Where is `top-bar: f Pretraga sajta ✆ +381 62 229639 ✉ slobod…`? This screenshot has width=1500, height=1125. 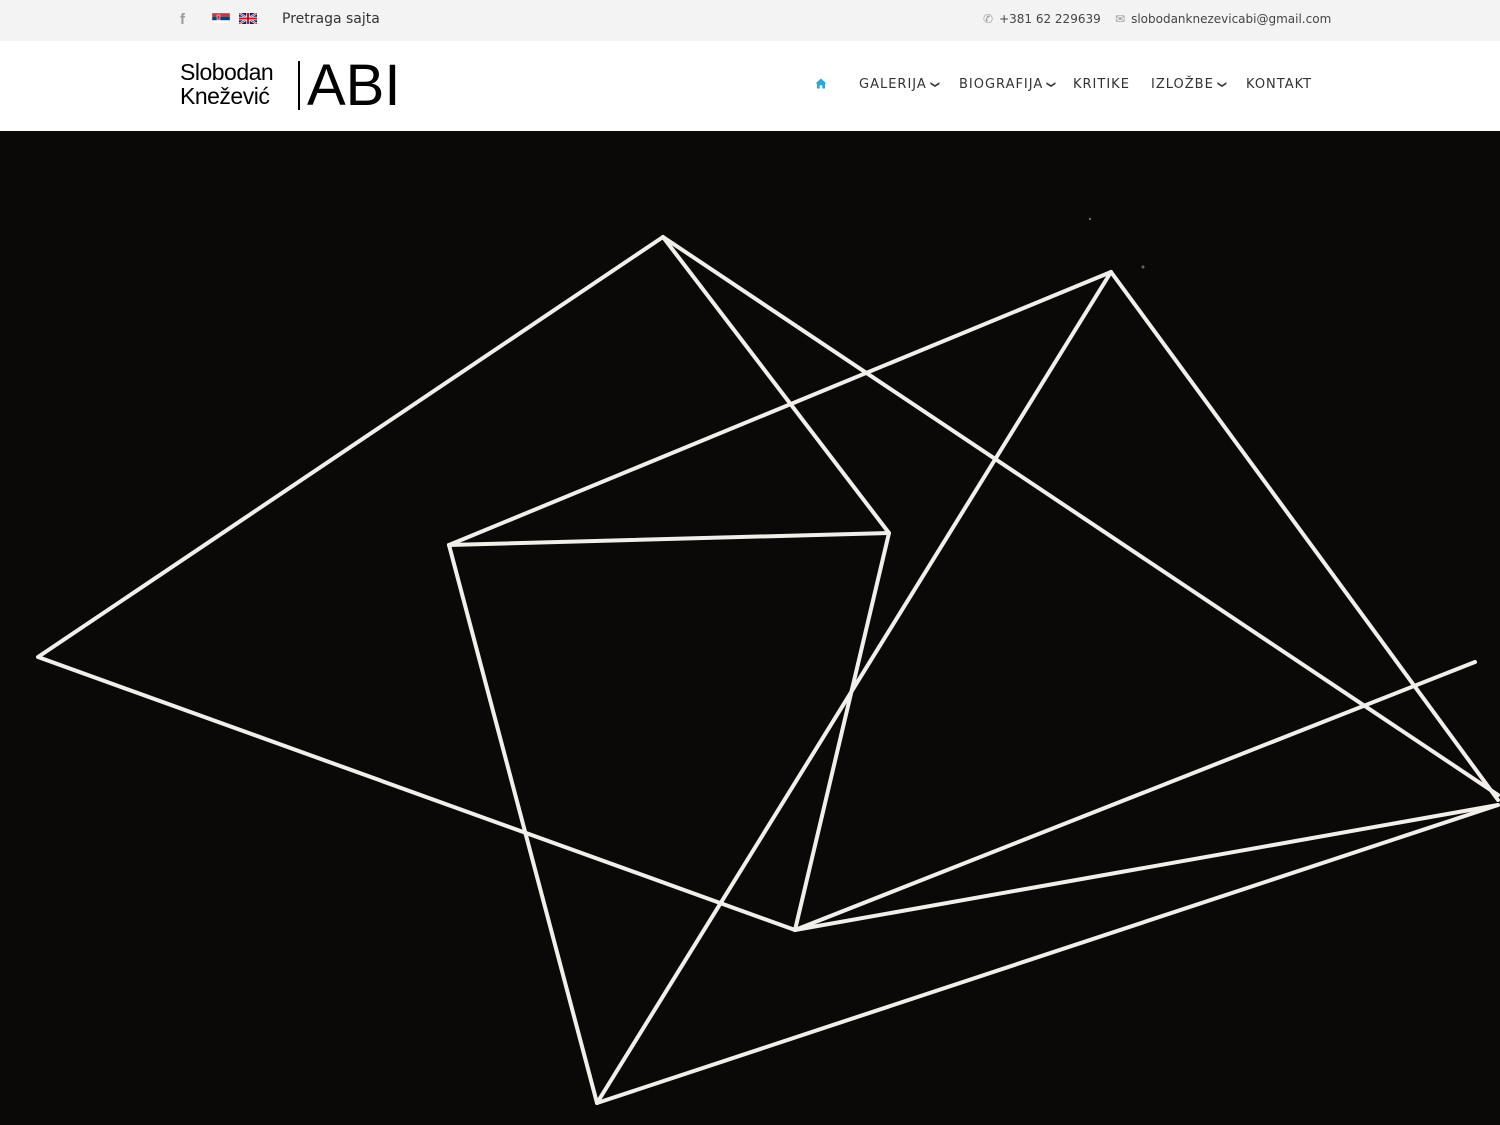
top-bar: f Pretraga sajta ✆ +381 62 229639 ✉ slobod… is located at coordinates (750, 20).